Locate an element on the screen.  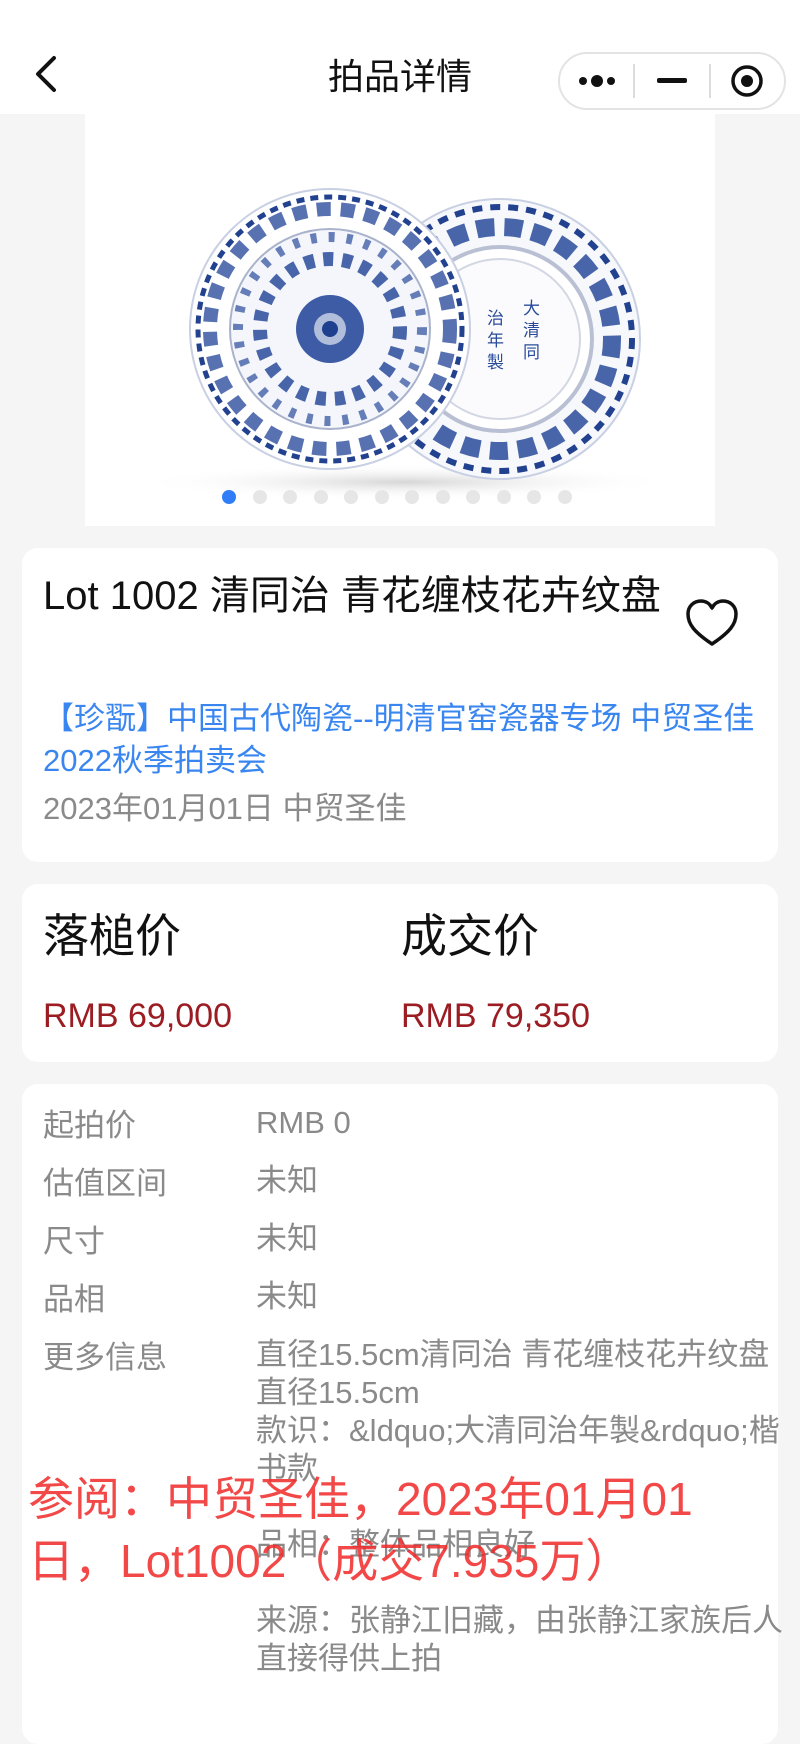
detail-label: 估值区间 is located at coordinates (105, 1183).